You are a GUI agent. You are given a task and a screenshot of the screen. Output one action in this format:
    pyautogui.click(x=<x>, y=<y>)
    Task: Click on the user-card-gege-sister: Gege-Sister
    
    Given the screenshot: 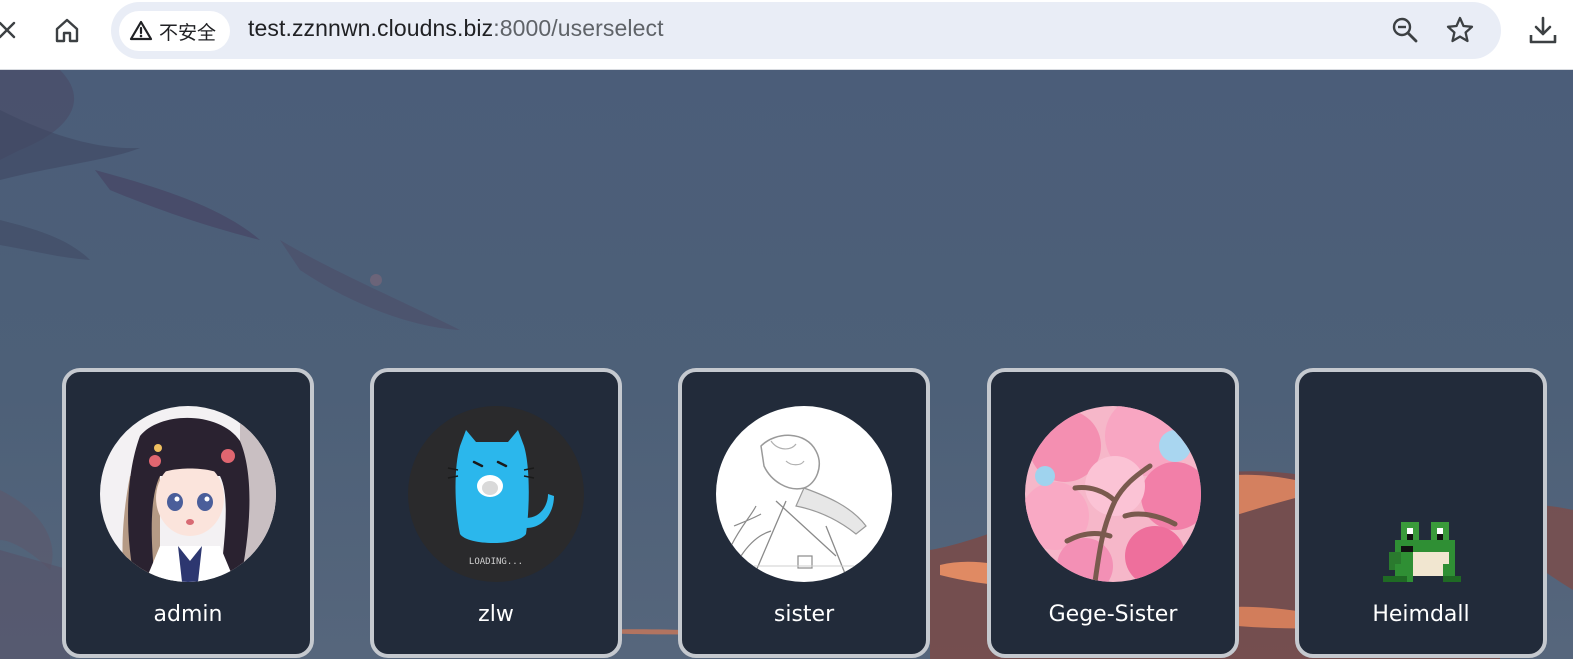 What is the action you would take?
    pyautogui.click(x=1113, y=513)
    